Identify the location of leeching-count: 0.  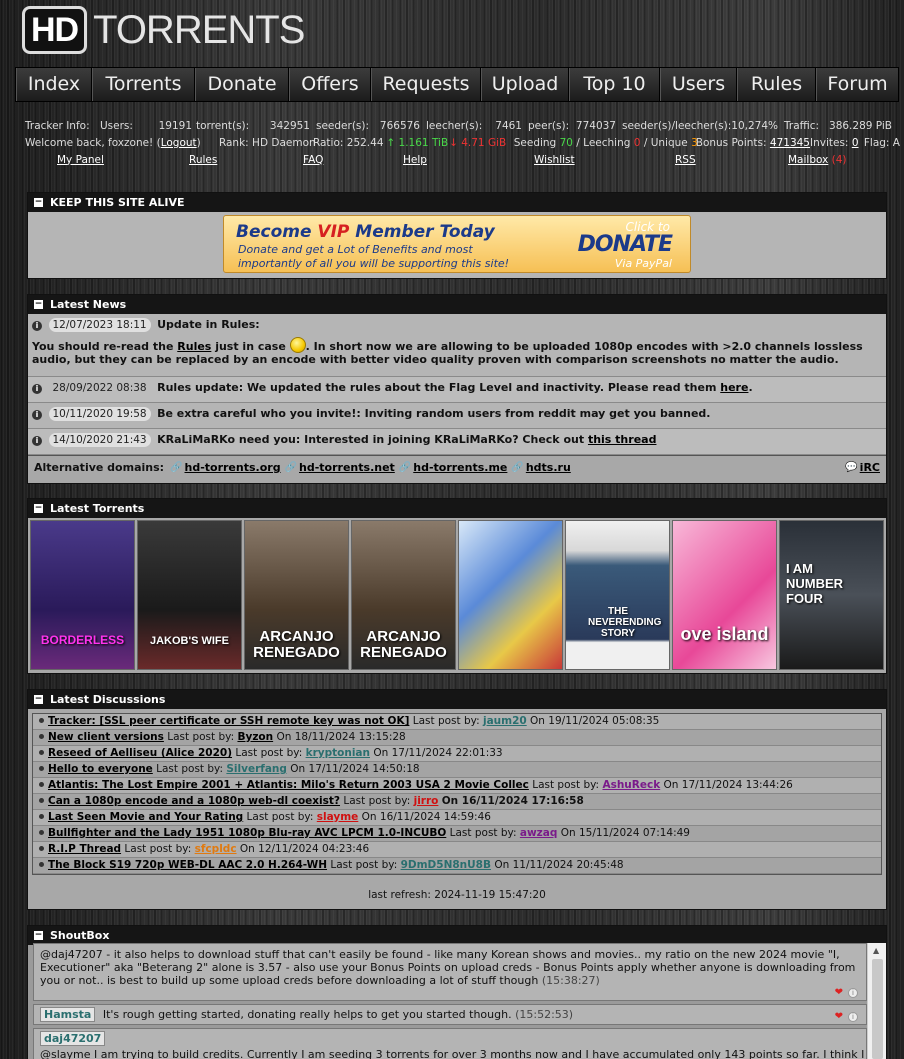
(637, 142).